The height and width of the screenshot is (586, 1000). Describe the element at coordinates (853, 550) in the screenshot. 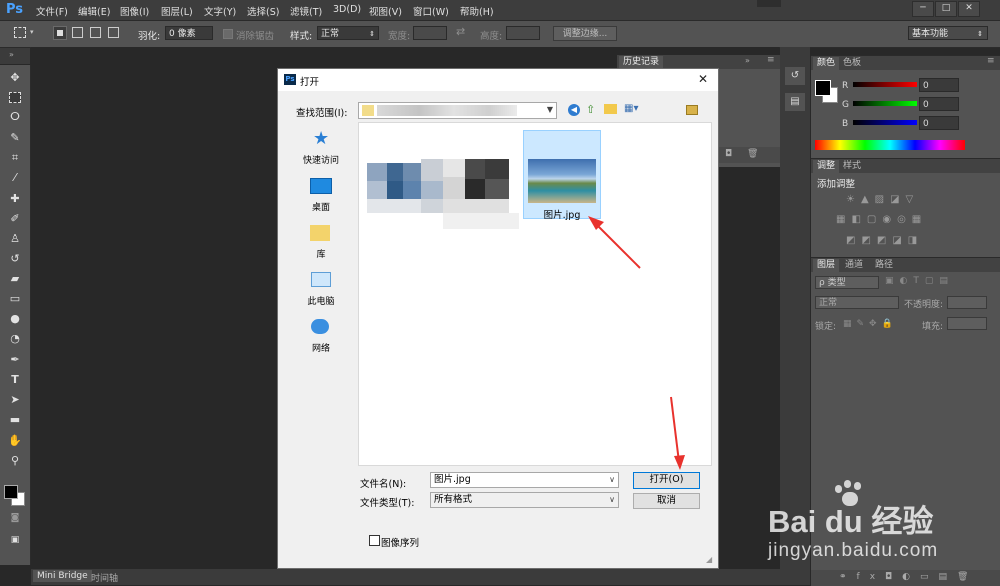

I see `watermark-url: jingyan.baidu.com` at that location.